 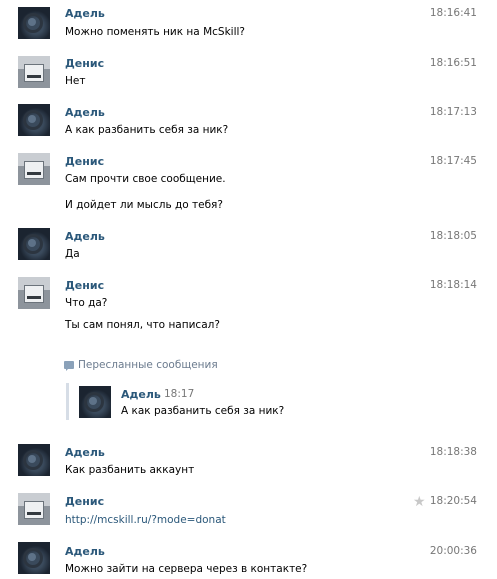 What do you see at coordinates (453, 501) in the screenshot?
I see `message-time: 18:20:54` at bounding box center [453, 501].